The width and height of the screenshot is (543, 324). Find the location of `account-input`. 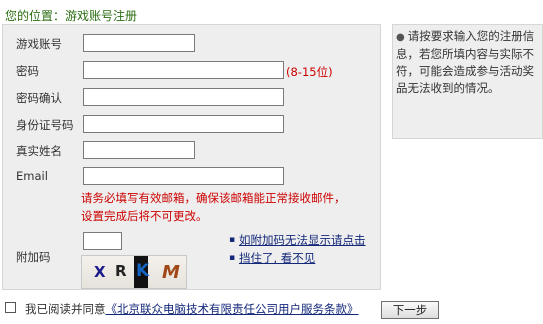

account-input is located at coordinates (139, 43).